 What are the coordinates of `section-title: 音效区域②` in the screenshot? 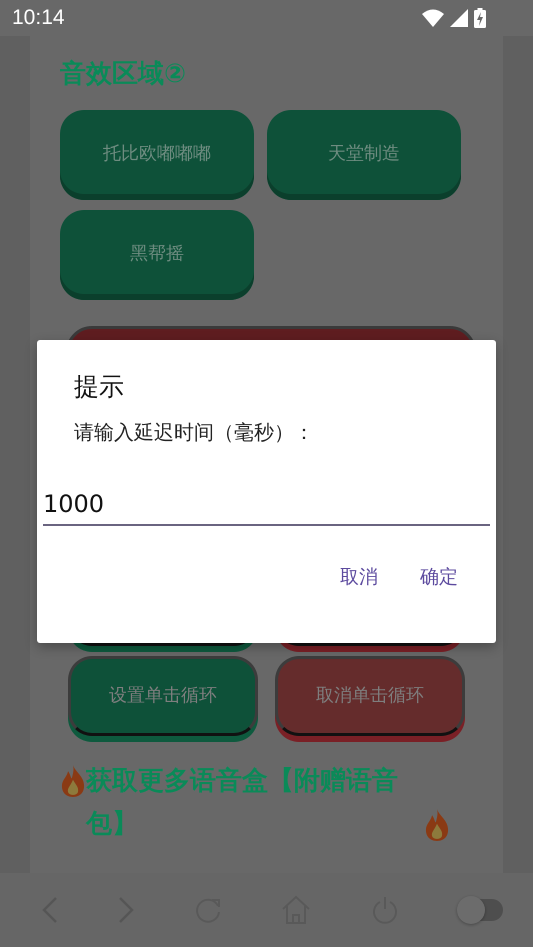 It's located at (124, 74).